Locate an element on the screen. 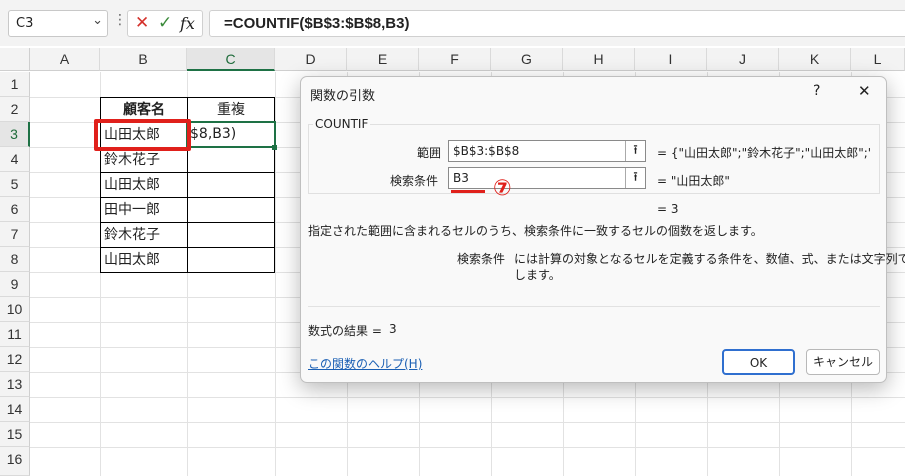 The width and height of the screenshot is (905, 476). formula-icons: ✕ ✓ fx is located at coordinates (165, 23).